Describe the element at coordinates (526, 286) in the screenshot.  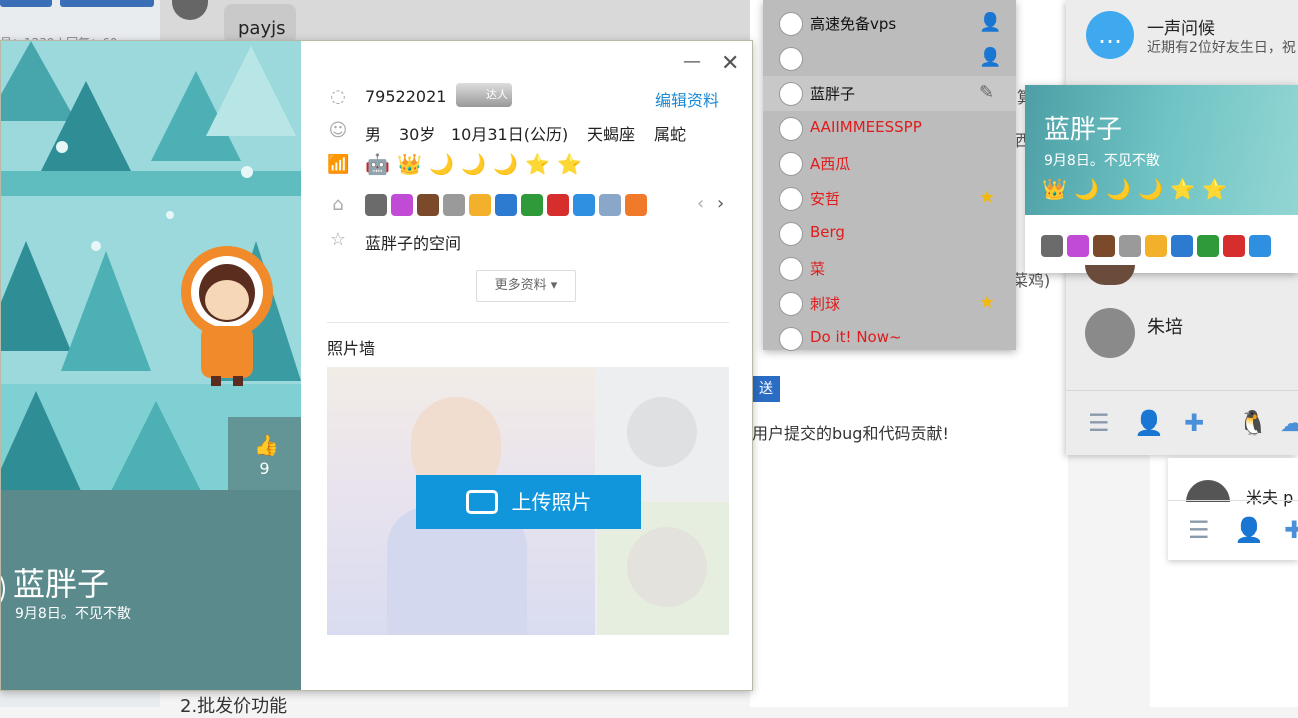
I see `more-info-button: 更多资料 ▾` at that location.